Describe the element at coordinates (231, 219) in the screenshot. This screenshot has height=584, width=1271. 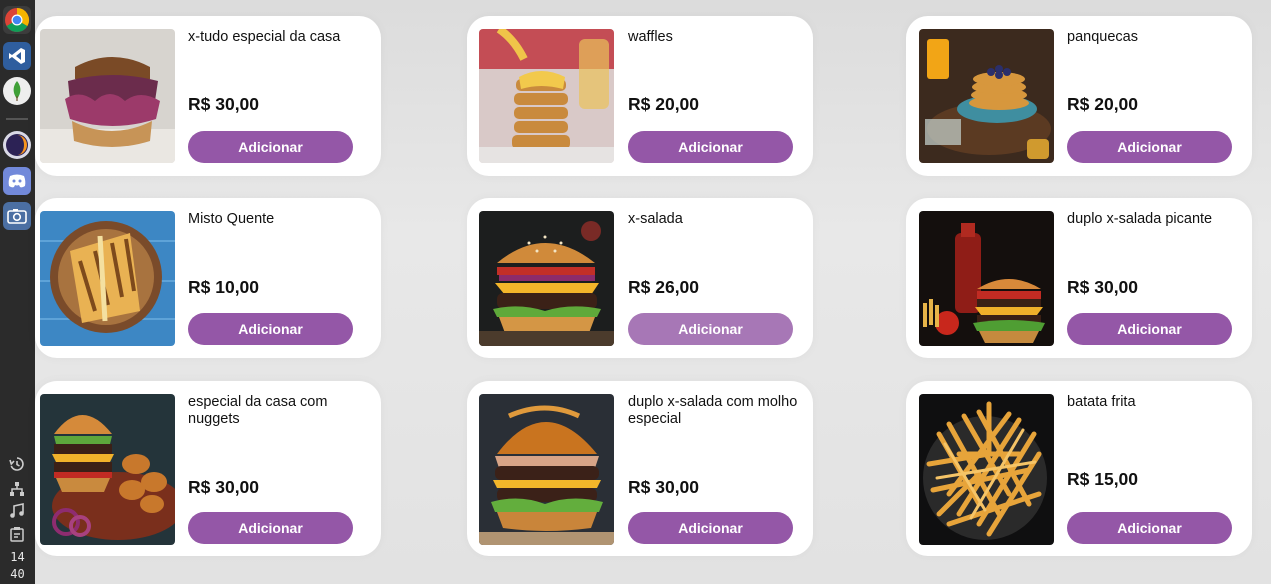
I see `product-name: Misto Quente` at that location.